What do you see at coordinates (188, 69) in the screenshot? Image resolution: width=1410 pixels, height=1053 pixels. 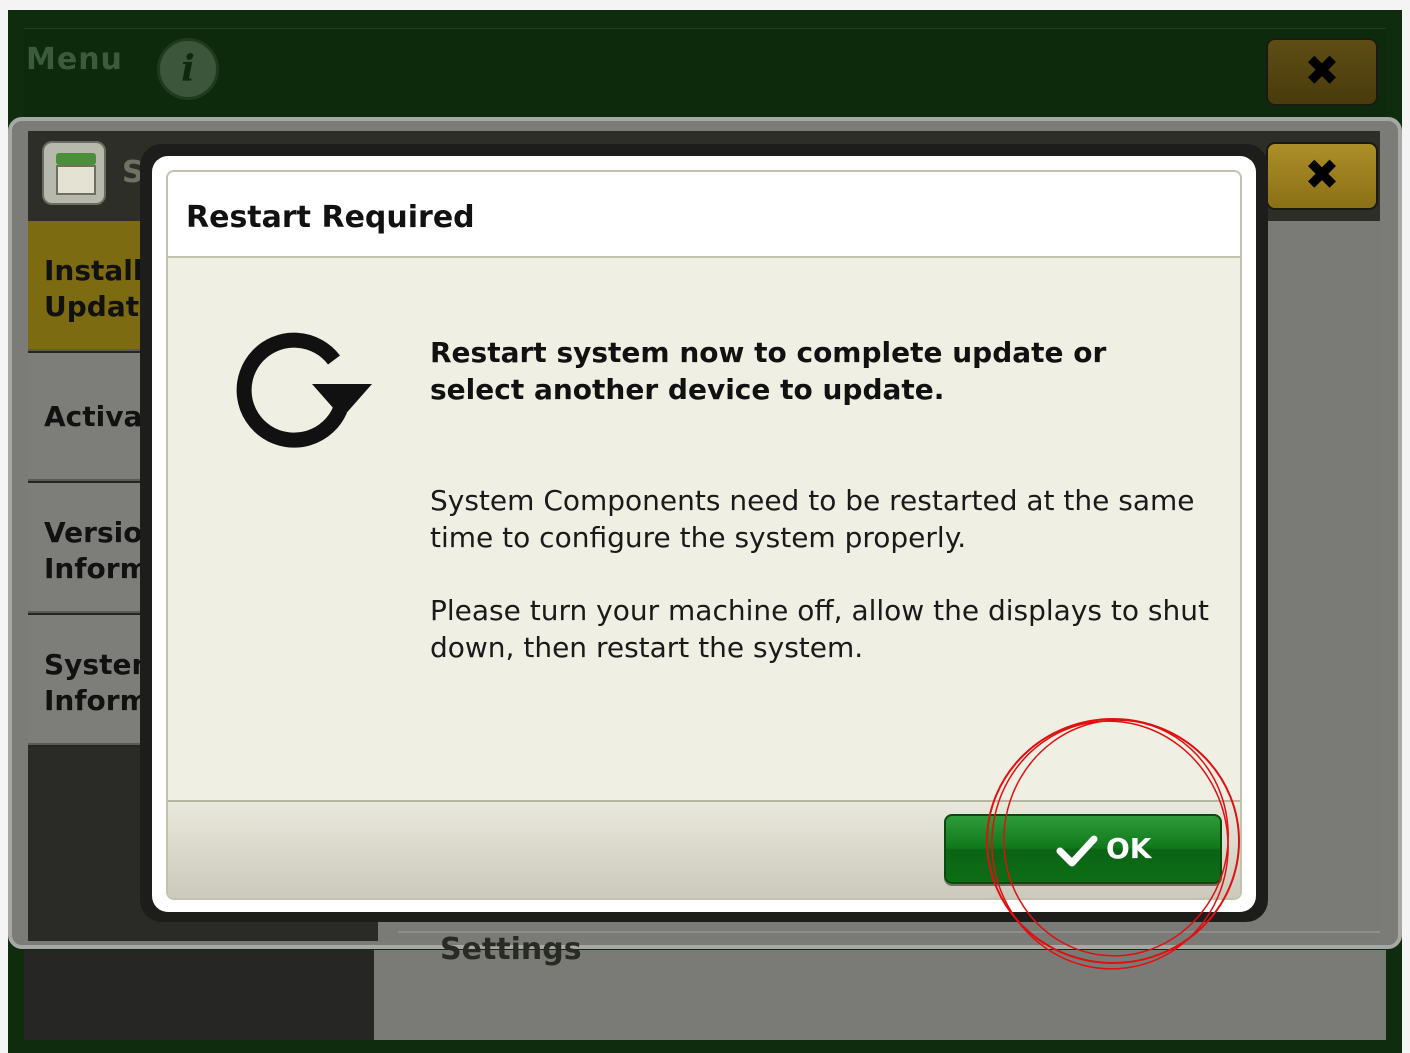 I see `info-icon: i` at bounding box center [188, 69].